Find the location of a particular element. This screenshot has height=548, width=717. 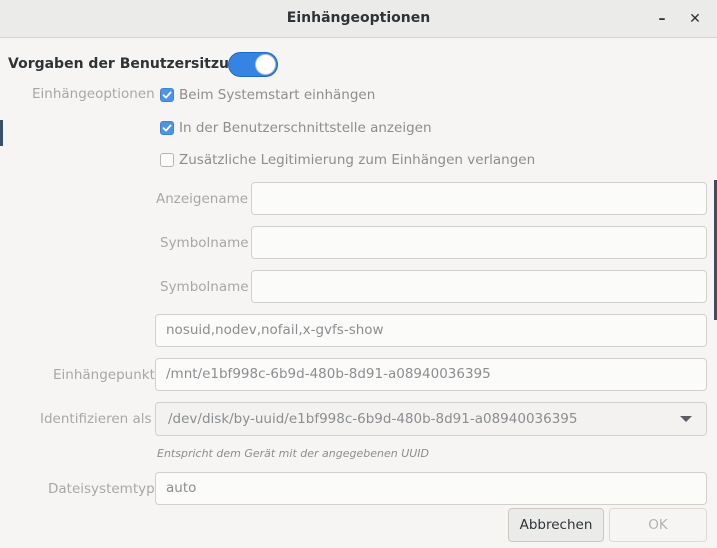

switch-knob is located at coordinates (265, 64).